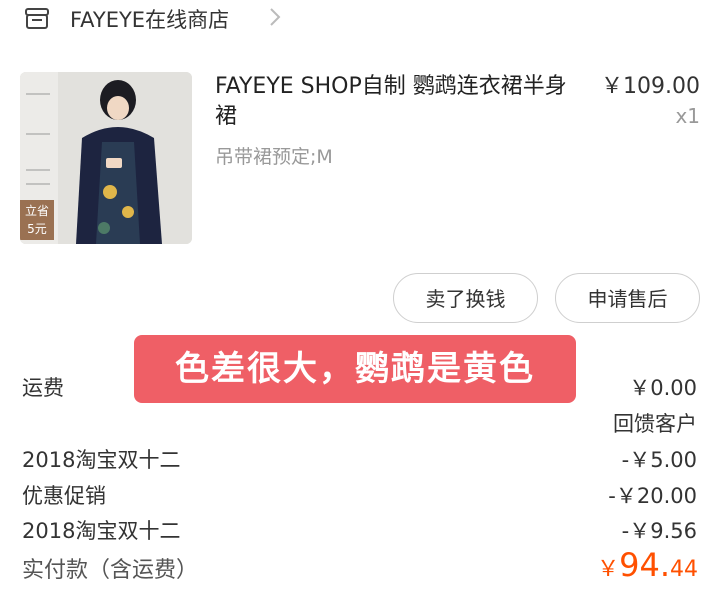 The width and height of the screenshot is (720, 600). Describe the element at coordinates (43, 388) in the screenshot. I see `shipping-label: 运费` at that location.